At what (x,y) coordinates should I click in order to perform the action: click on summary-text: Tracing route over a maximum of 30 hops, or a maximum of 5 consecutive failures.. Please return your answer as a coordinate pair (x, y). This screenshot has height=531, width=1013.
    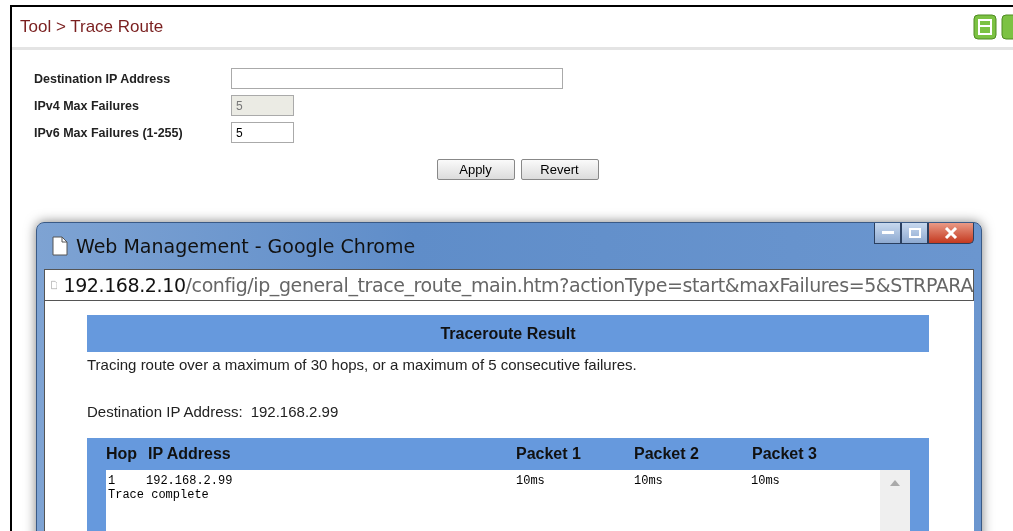
    Looking at the image, I should click on (362, 364).